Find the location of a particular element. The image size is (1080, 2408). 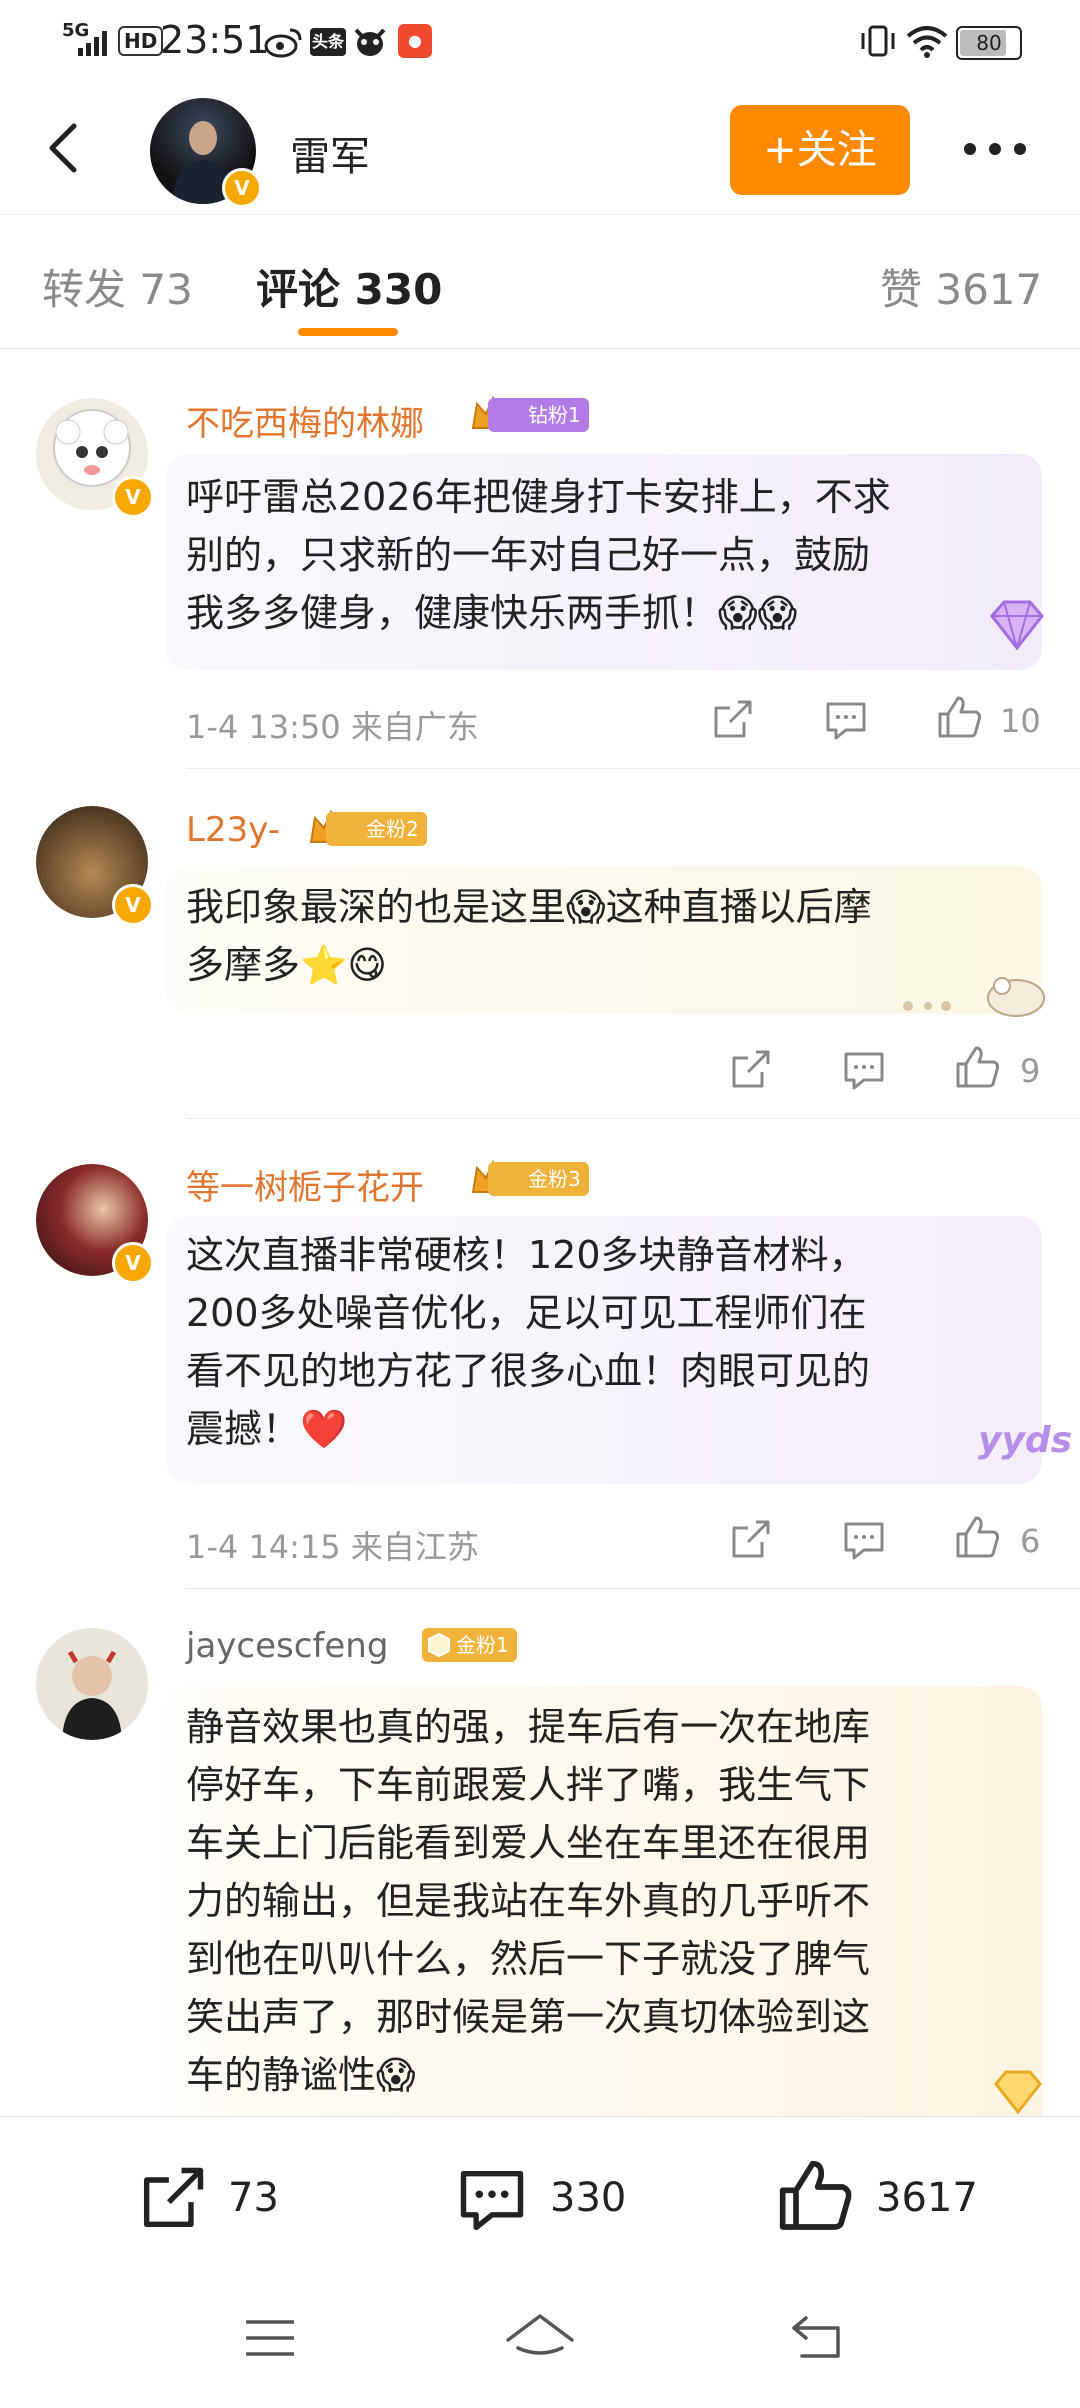

battery-level: 80 is located at coordinates (989, 43).